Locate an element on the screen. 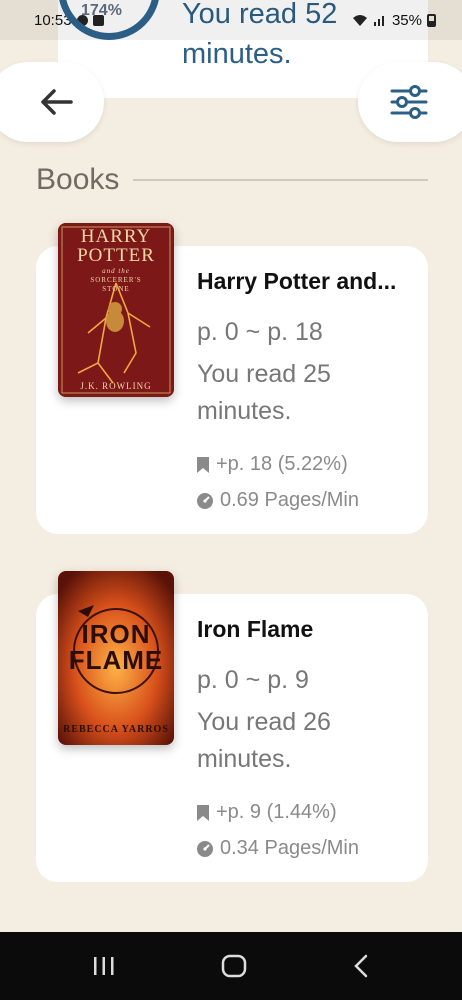  cover-title-line2: FLAME is located at coordinates (116, 660).